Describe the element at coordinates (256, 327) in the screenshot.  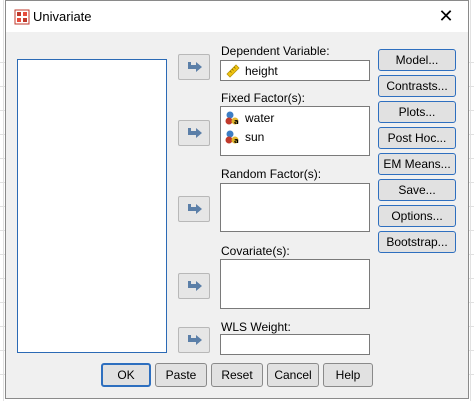
I see `wls-weight-label: WLS Weight:` at that location.